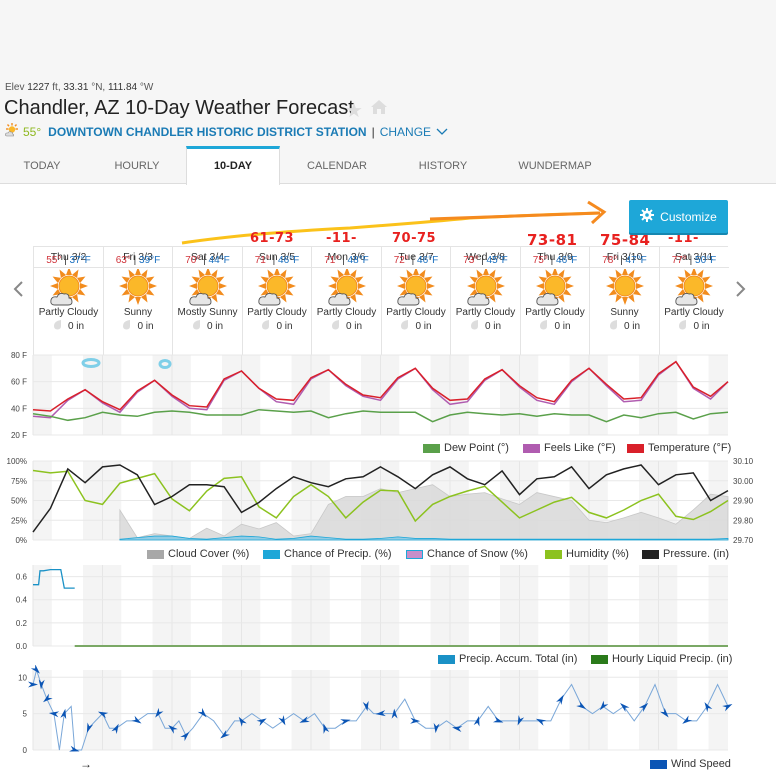 The image size is (776, 782). I want to click on y-tick-label: 0%, so click(21, 540).